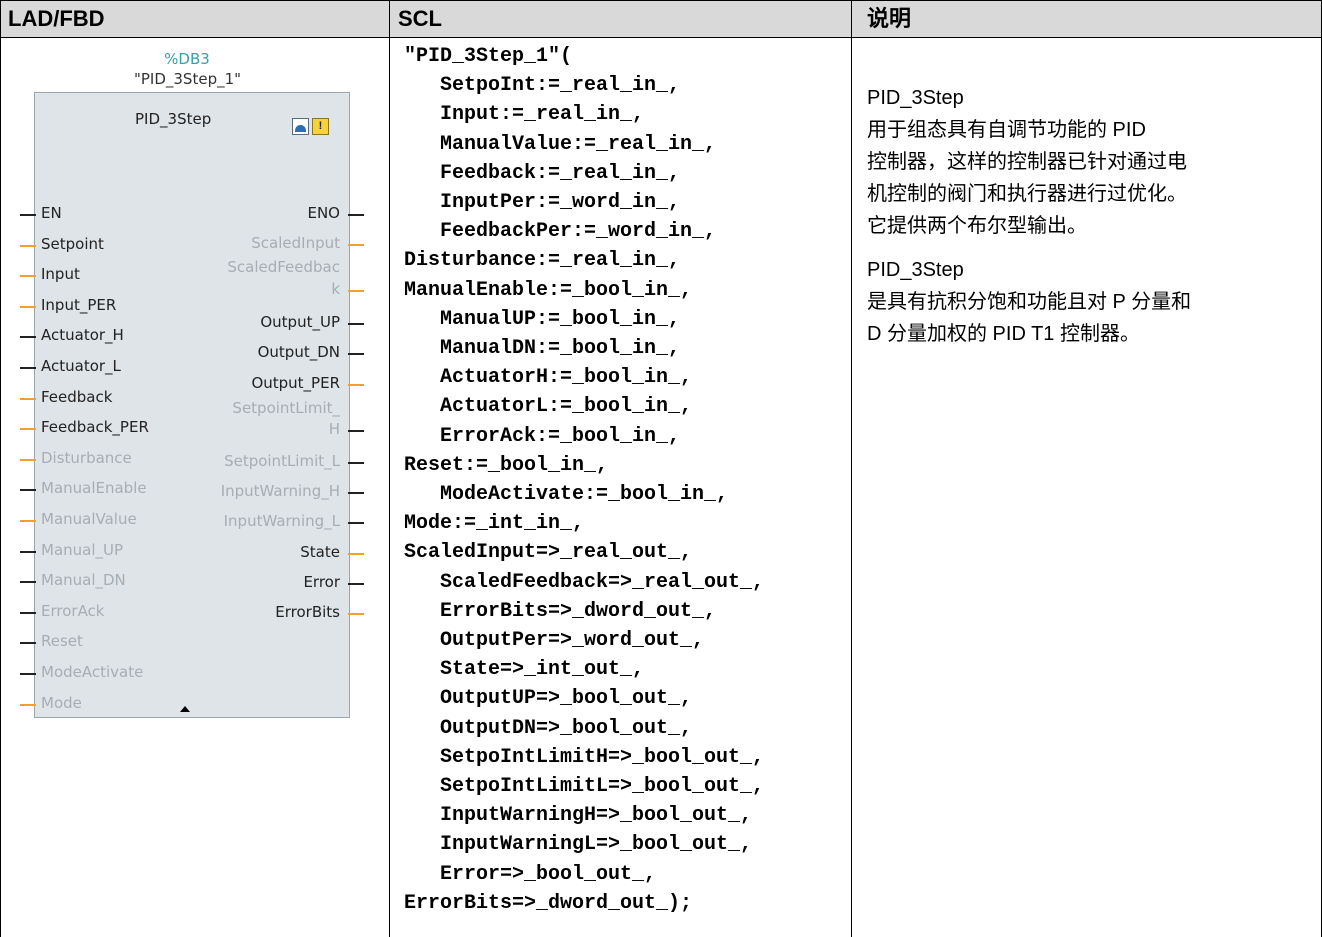 The height and width of the screenshot is (937, 1322). What do you see at coordinates (89, 519) in the screenshot?
I see `input-pin-label: ManualValue` at bounding box center [89, 519].